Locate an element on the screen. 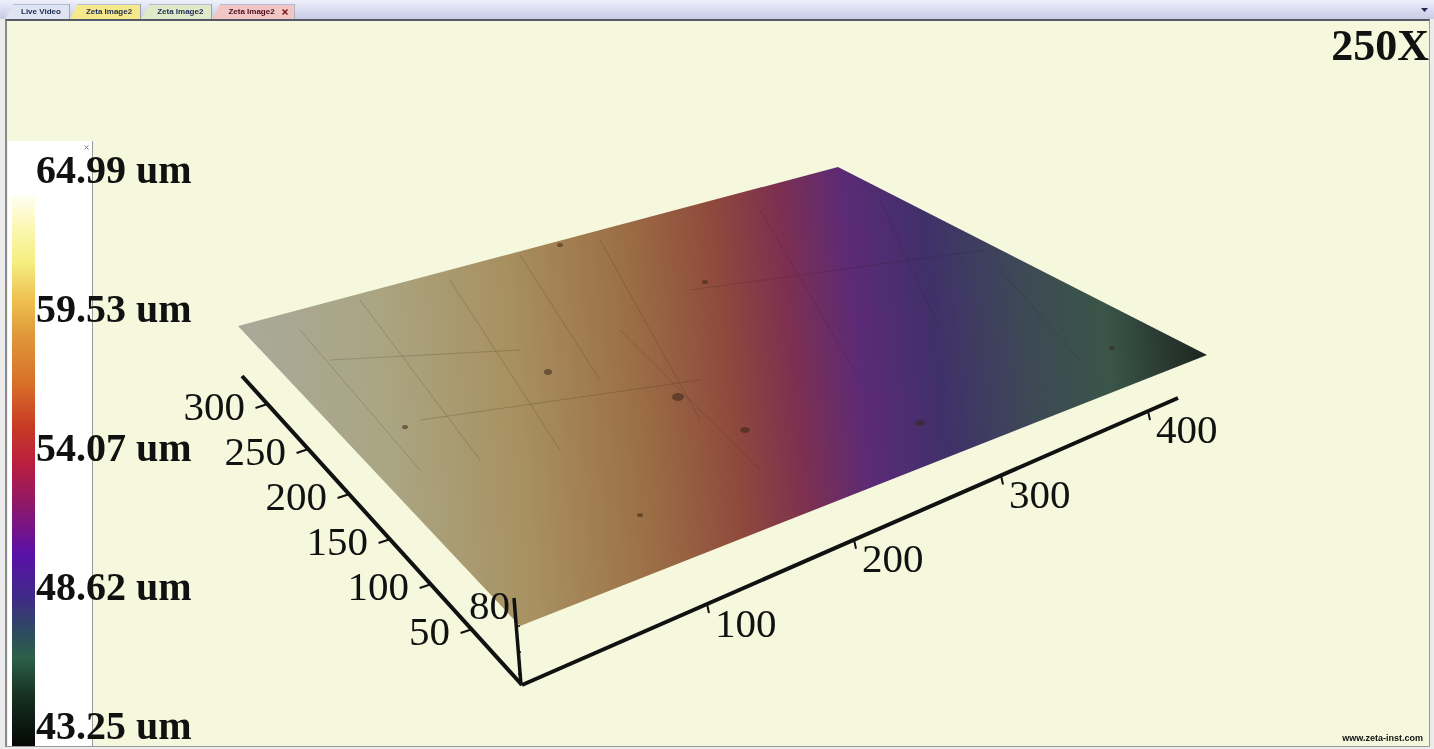 The height and width of the screenshot is (749, 1434). axis-tick-label: 50 is located at coordinates (429, 631).